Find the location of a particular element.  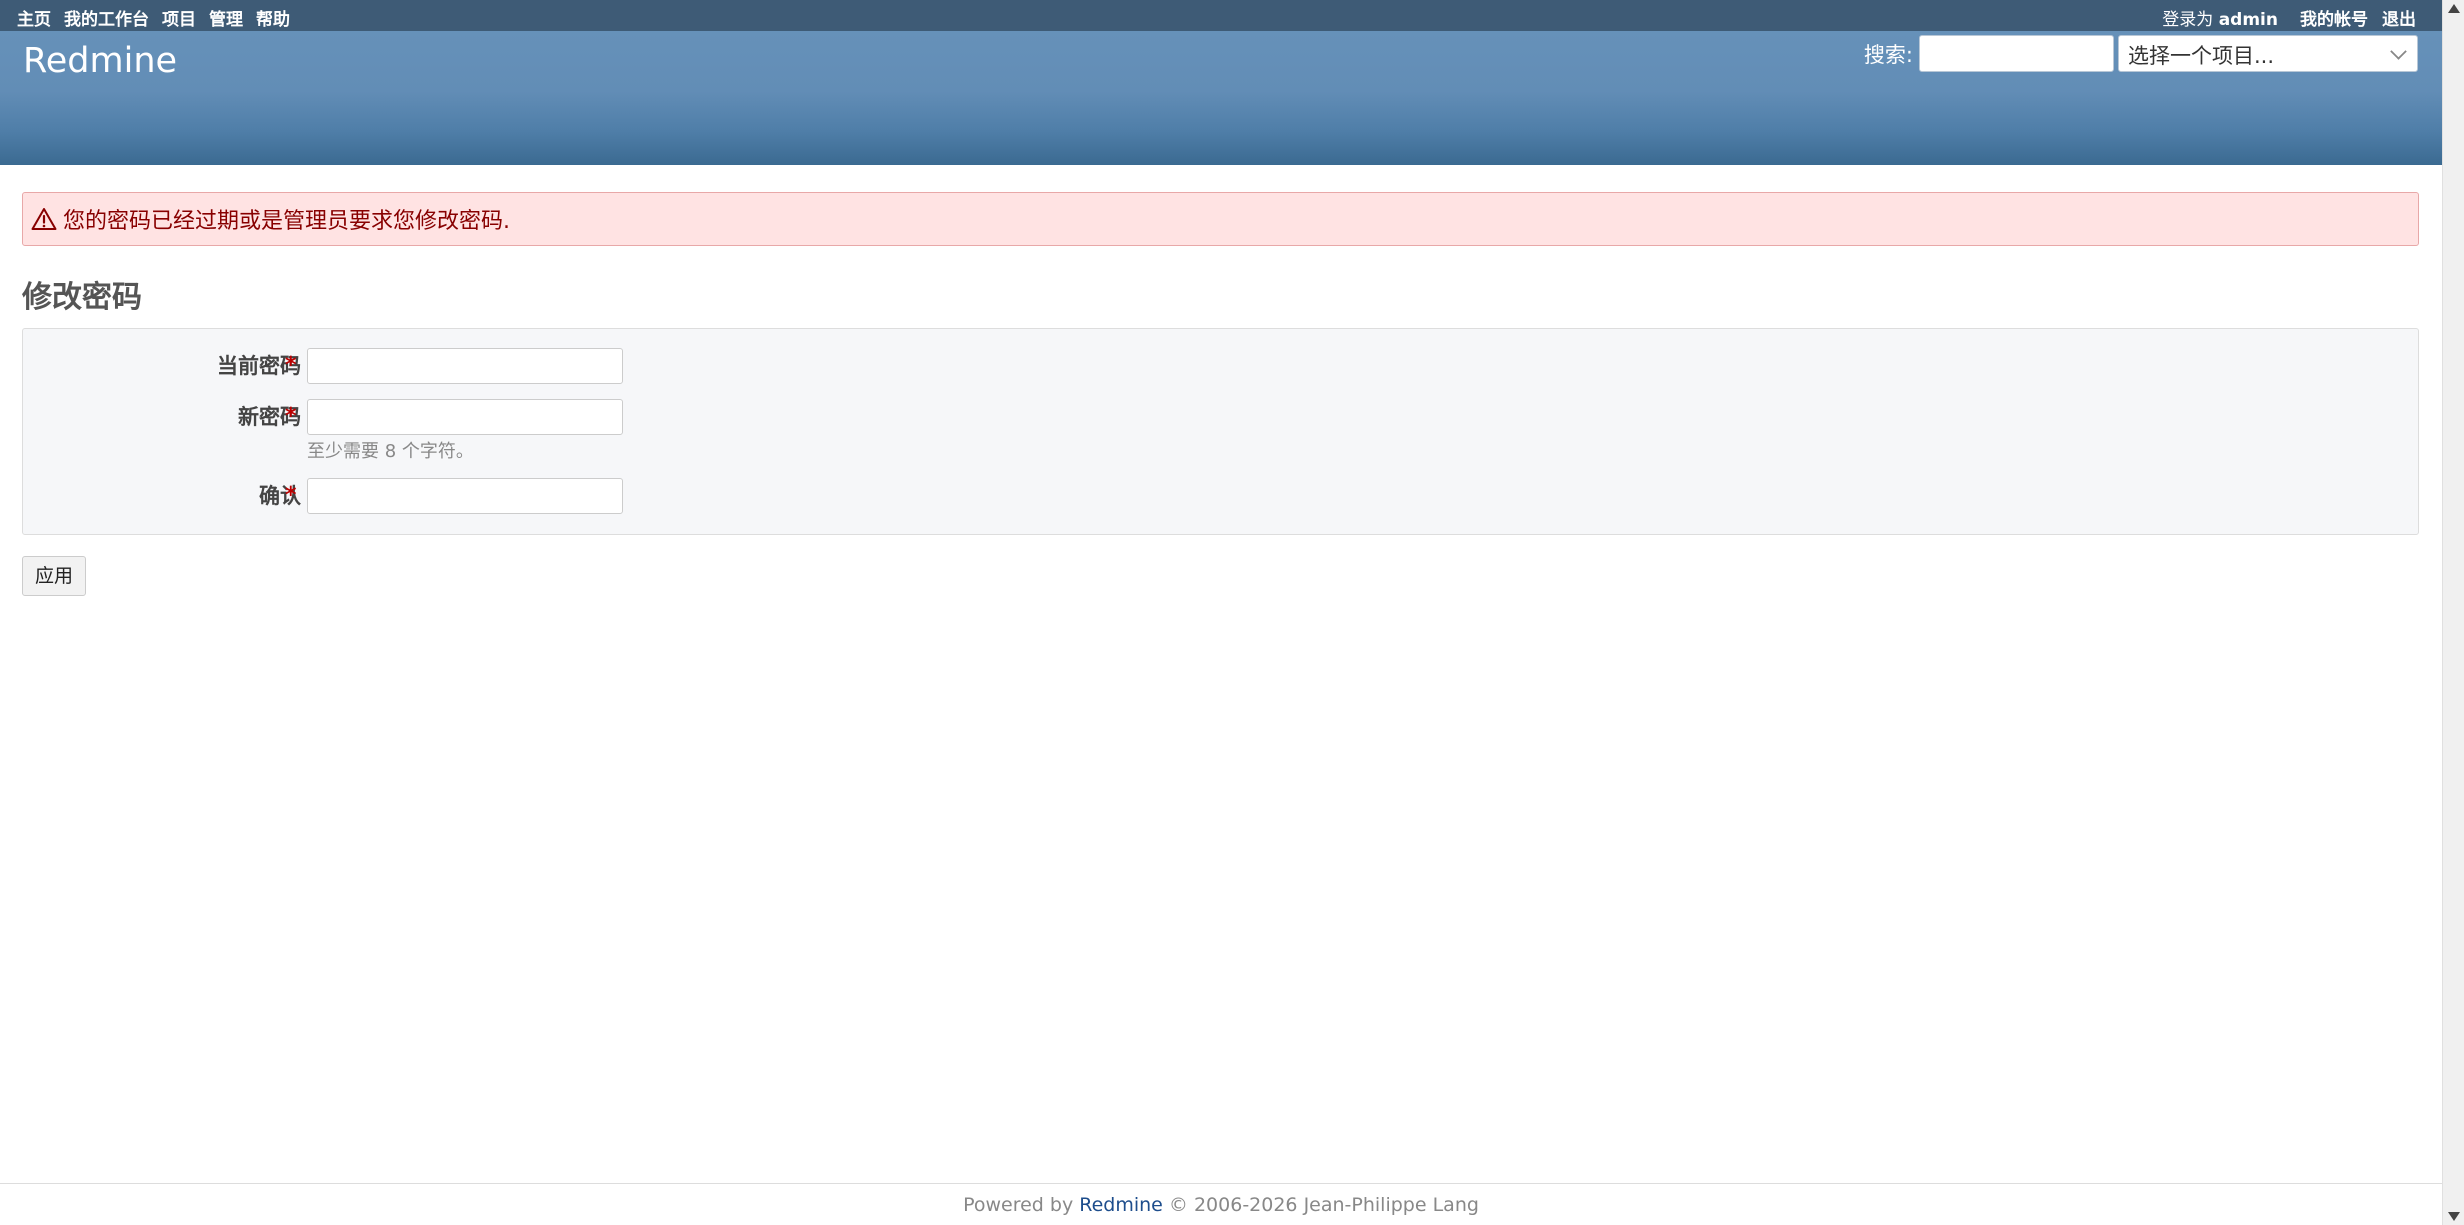

current-password-row: 当前密码 * is located at coordinates (1220, 366).